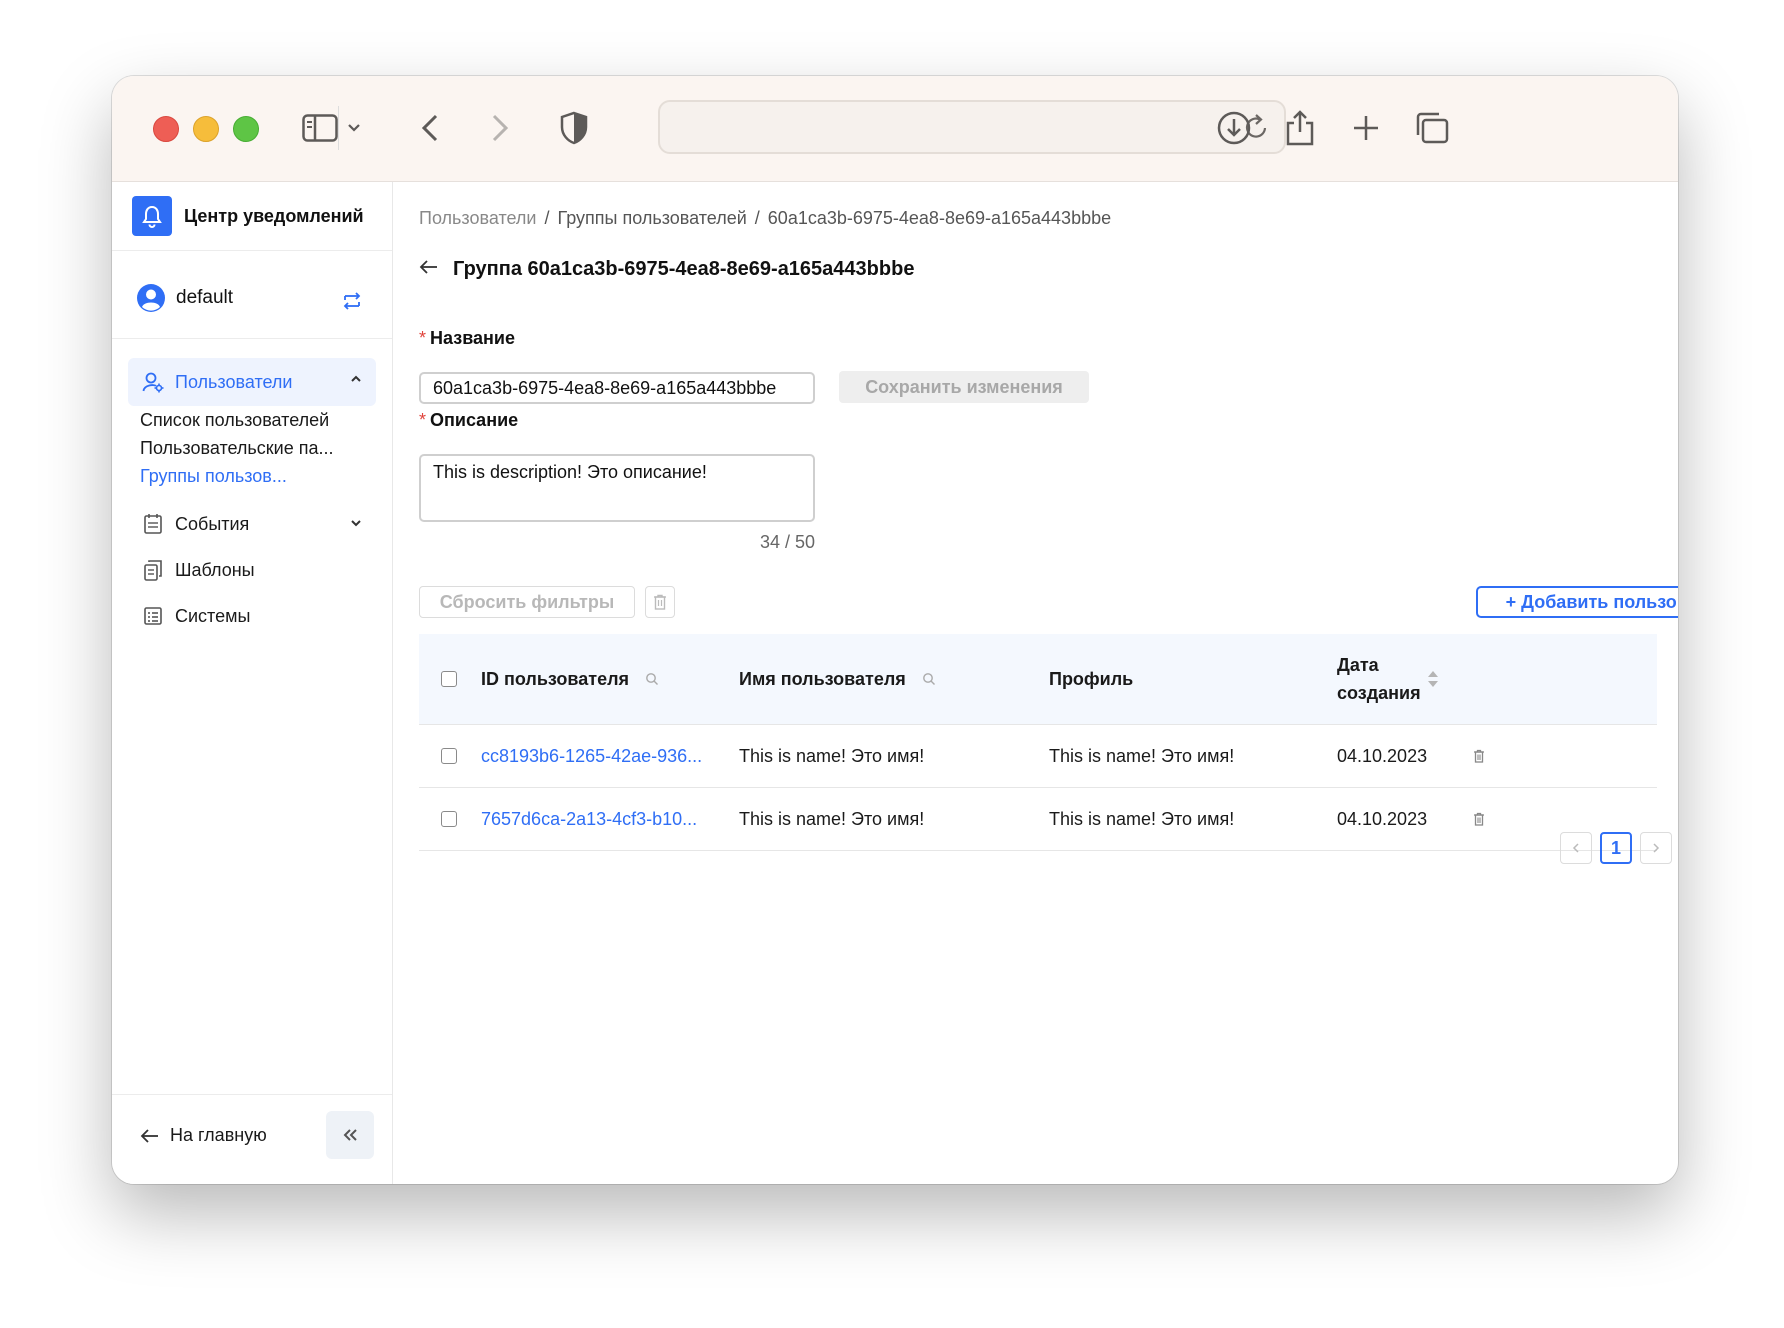  What do you see at coordinates (617, 488) in the screenshot?
I see `description-textarea: This is description! Это описание!` at bounding box center [617, 488].